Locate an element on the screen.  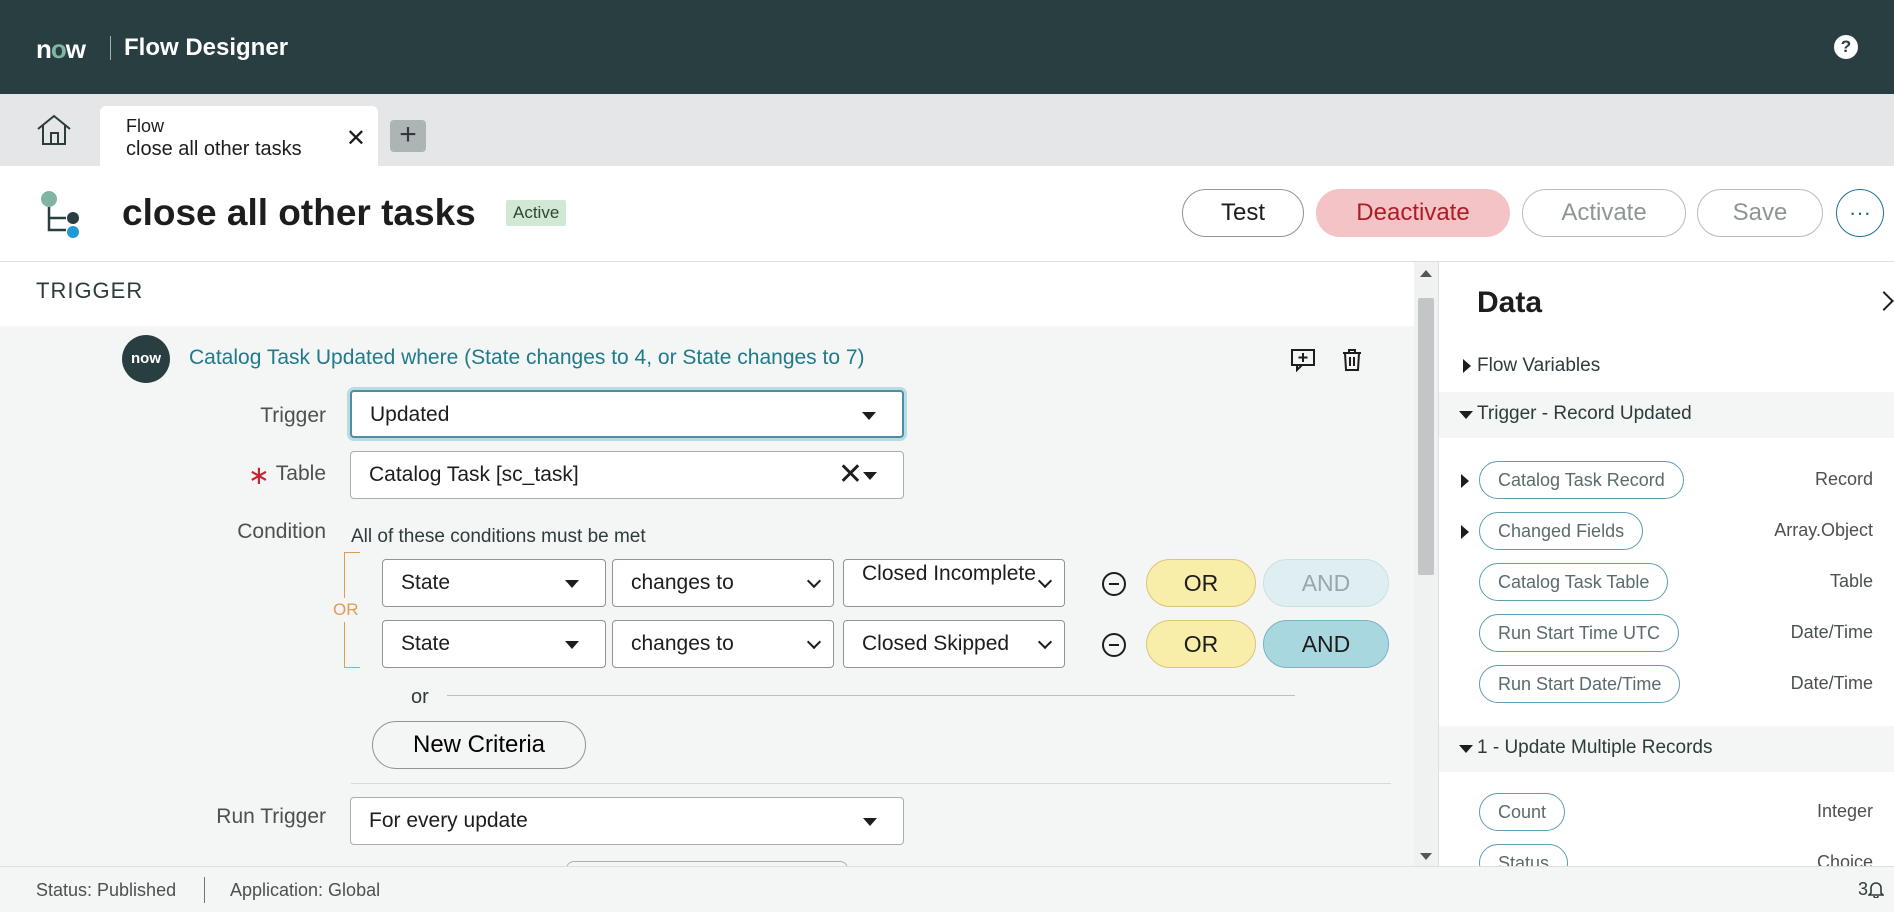
notifications-bell-icon: 3 is located at coordinates (1871, 889).